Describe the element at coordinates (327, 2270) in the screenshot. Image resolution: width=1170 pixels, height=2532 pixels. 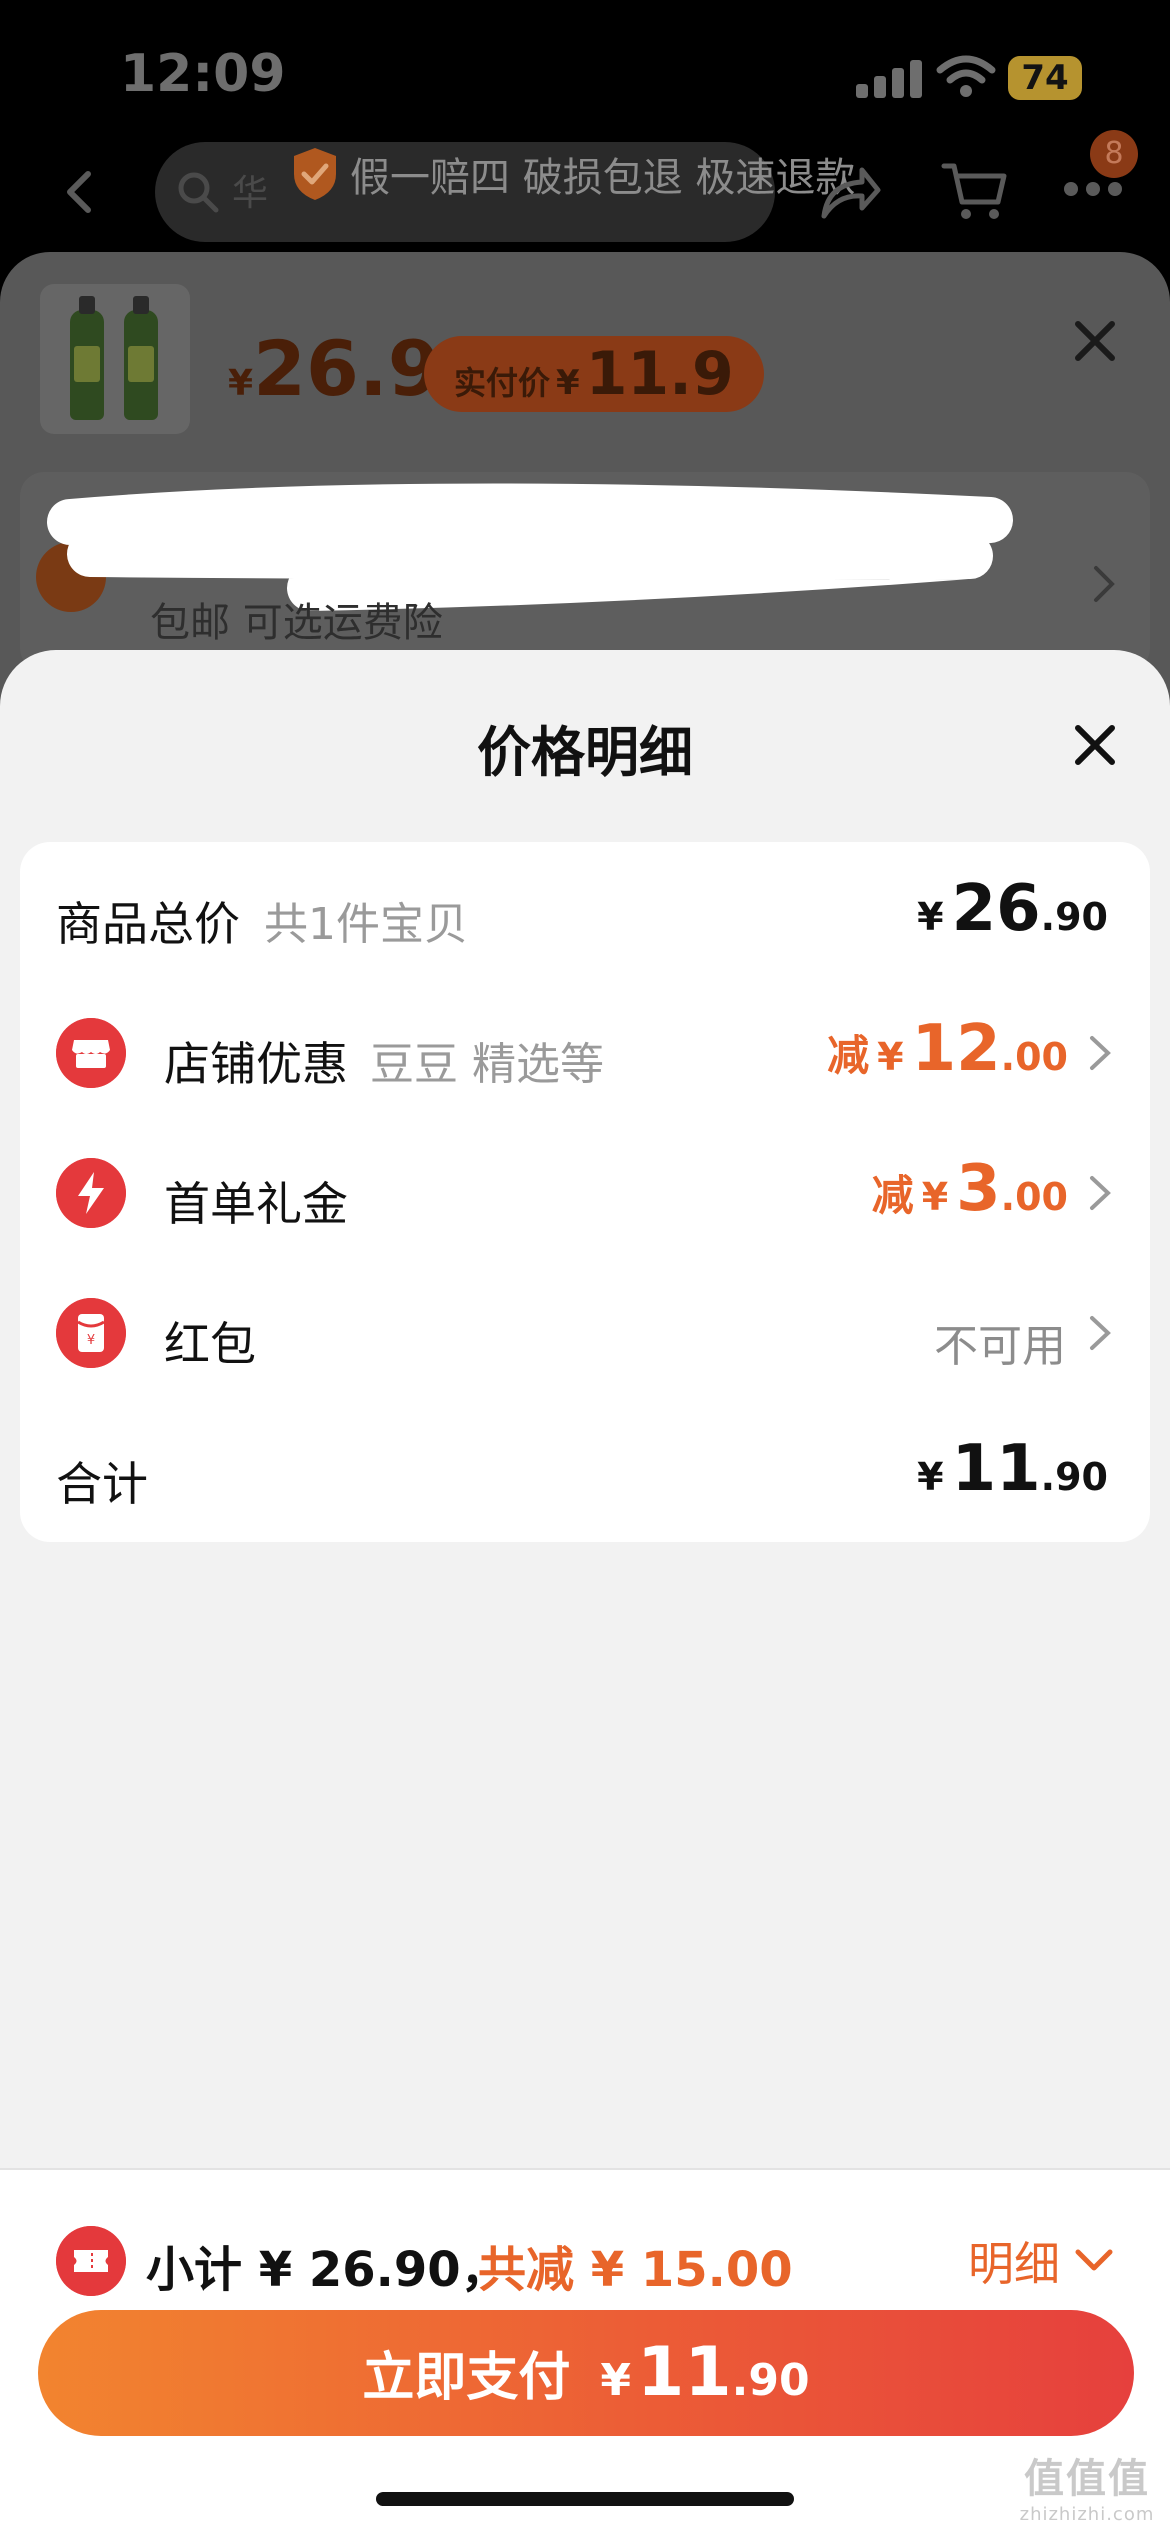
I see `subtotal-text: 小计 ¥ 26.90，` at that location.